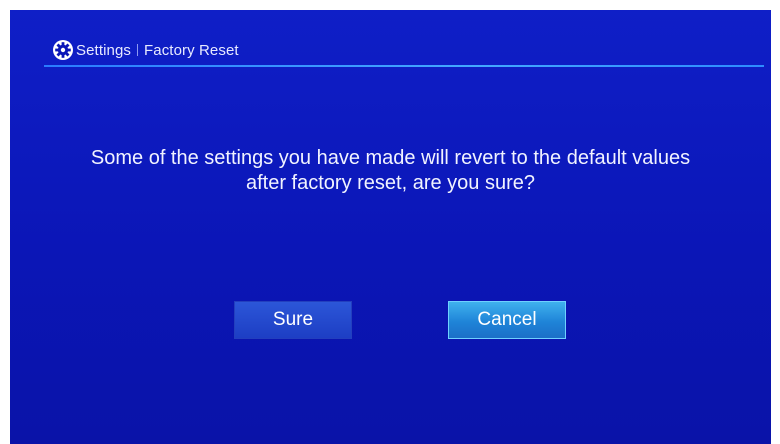 The width and height of the screenshot is (780, 444). Describe the element at coordinates (63, 50) in the screenshot. I see `gear-icon` at that location.